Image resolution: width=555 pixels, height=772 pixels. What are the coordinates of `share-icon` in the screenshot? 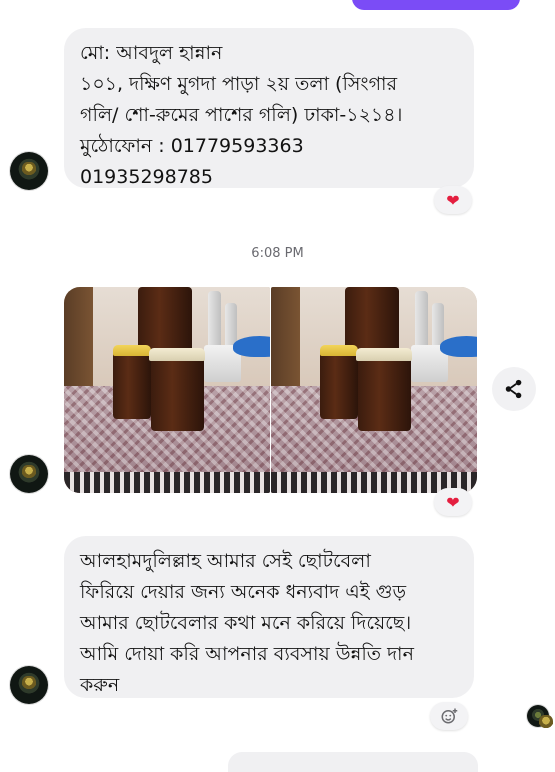 It's located at (513, 389).